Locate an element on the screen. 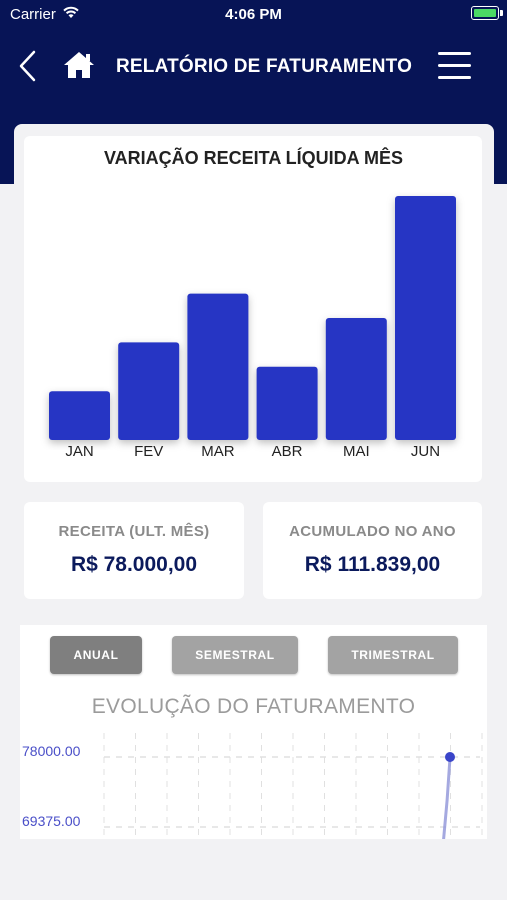 This screenshot has height=900, width=507. x-tick-label: MAI is located at coordinates (356, 451).